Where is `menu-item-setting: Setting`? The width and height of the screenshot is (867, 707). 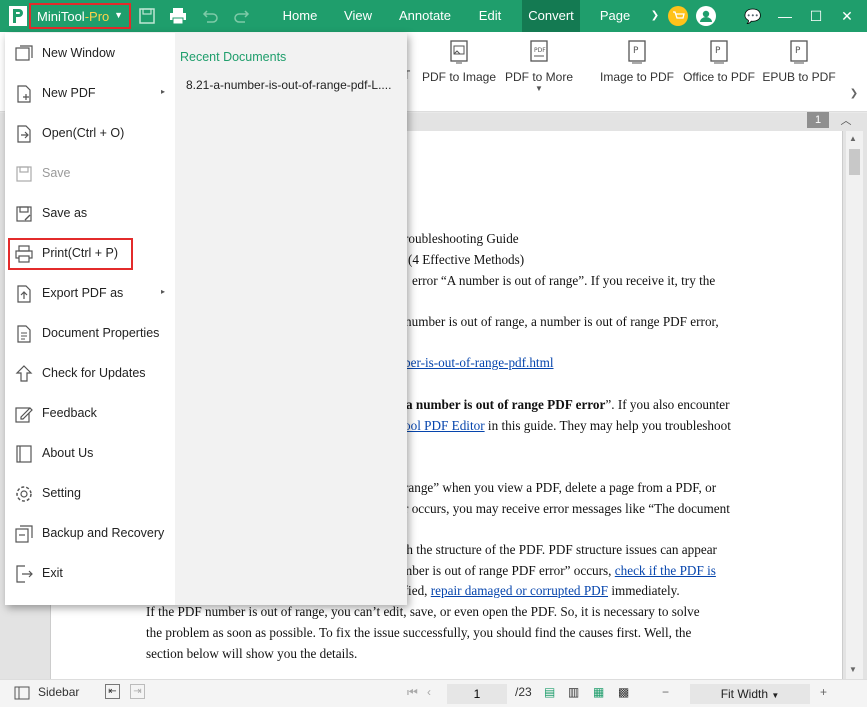
menu-item-setting: Setting is located at coordinates (90, 494).